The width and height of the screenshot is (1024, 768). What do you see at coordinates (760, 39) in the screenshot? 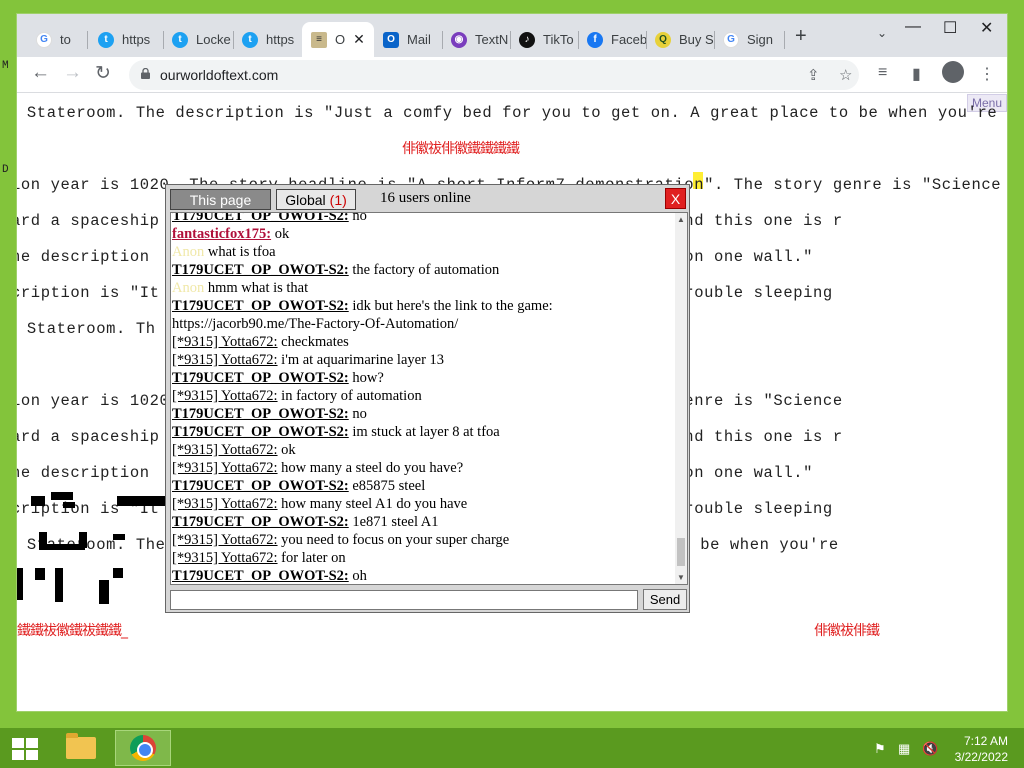
I see `tab-label: Sign` at bounding box center [760, 39].